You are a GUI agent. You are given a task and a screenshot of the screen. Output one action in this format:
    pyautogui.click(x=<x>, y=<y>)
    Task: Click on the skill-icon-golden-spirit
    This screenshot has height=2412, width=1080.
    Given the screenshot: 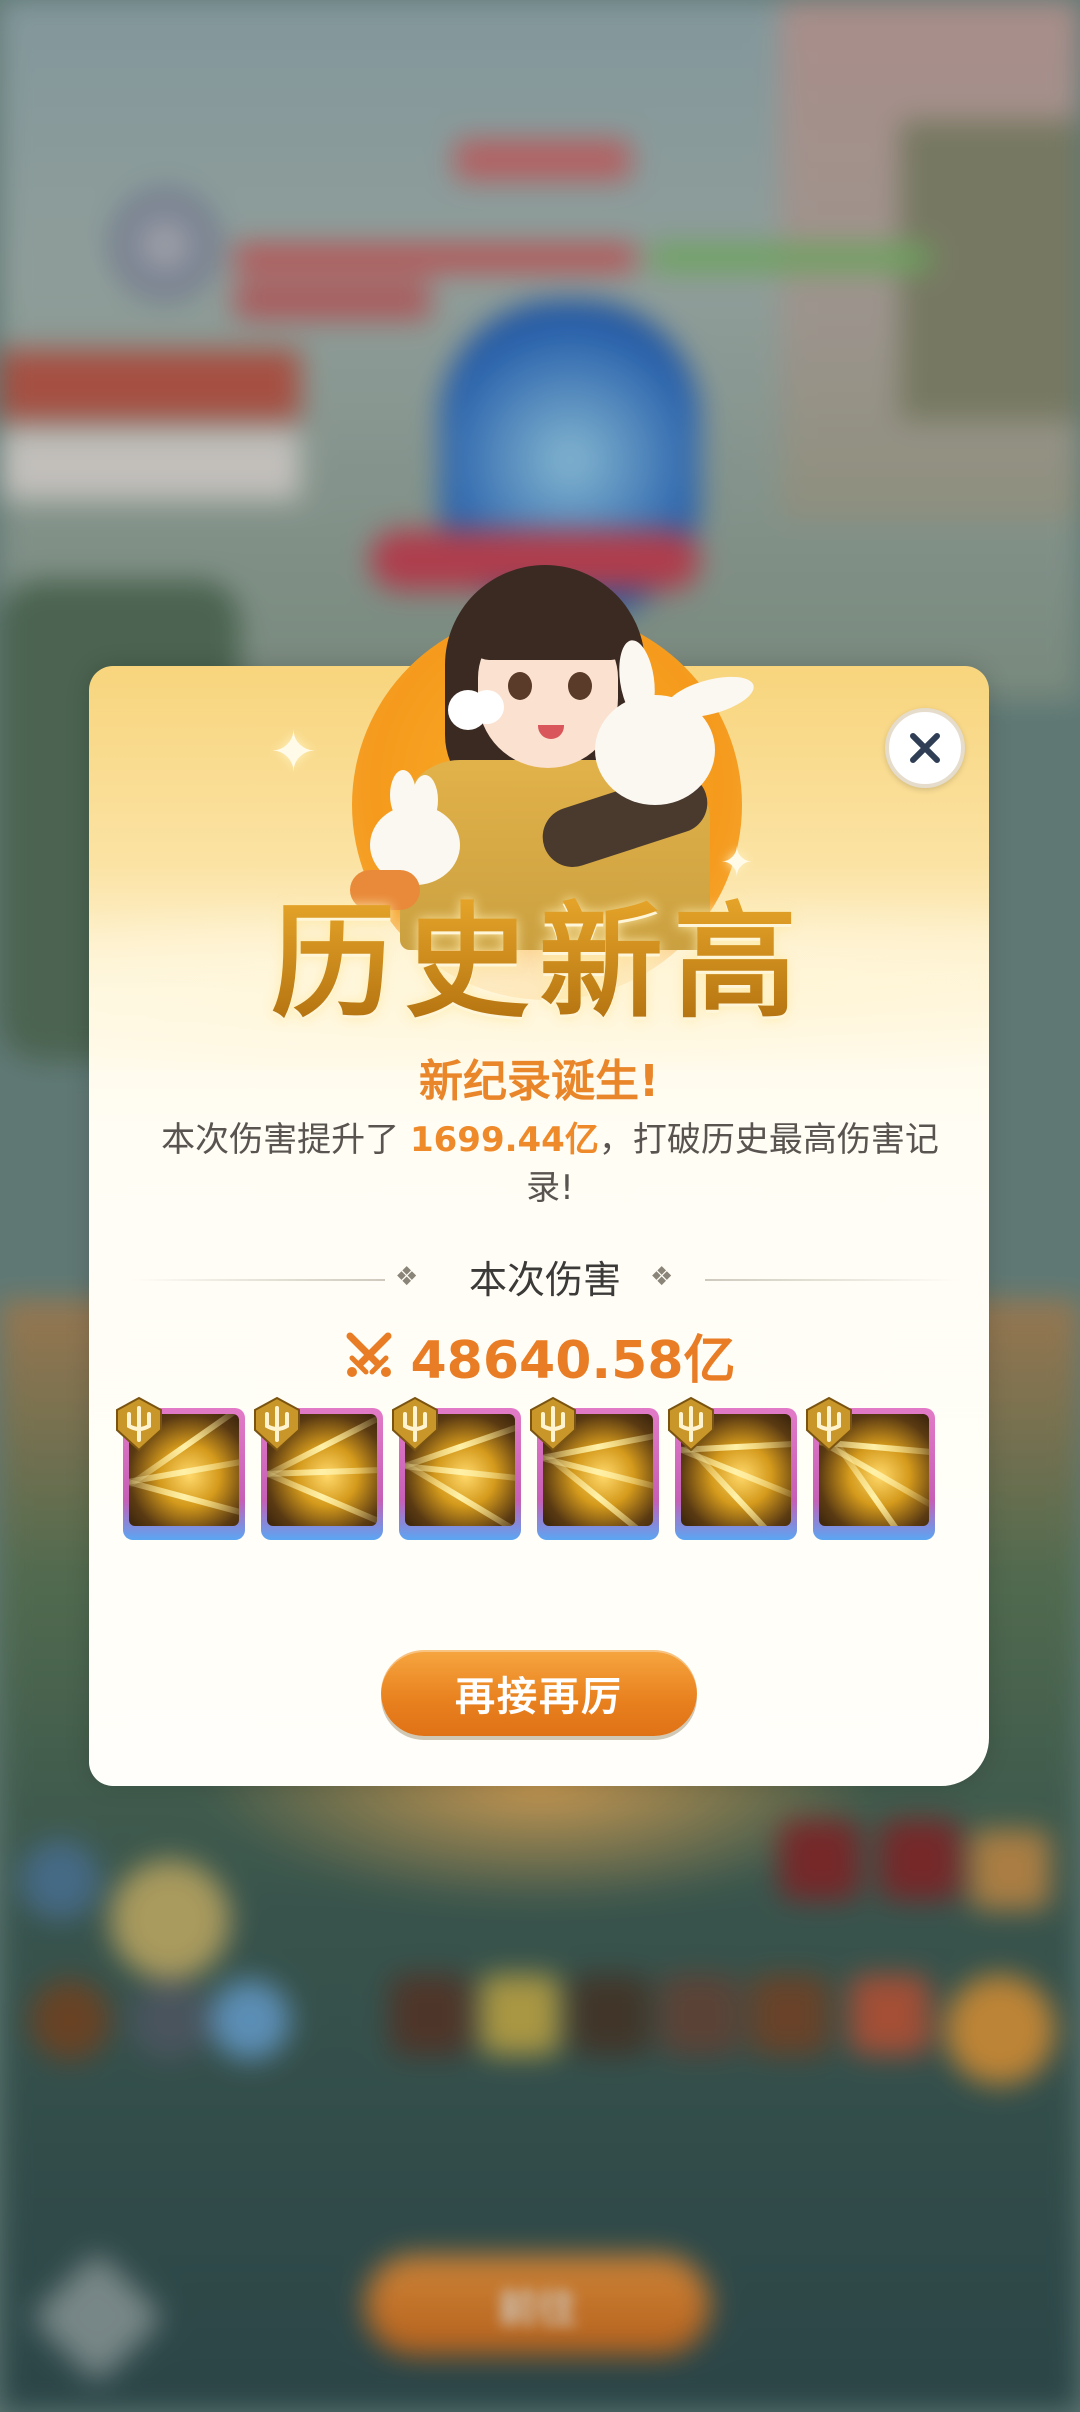 What is the action you would take?
    pyautogui.click(x=870, y=1468)
    